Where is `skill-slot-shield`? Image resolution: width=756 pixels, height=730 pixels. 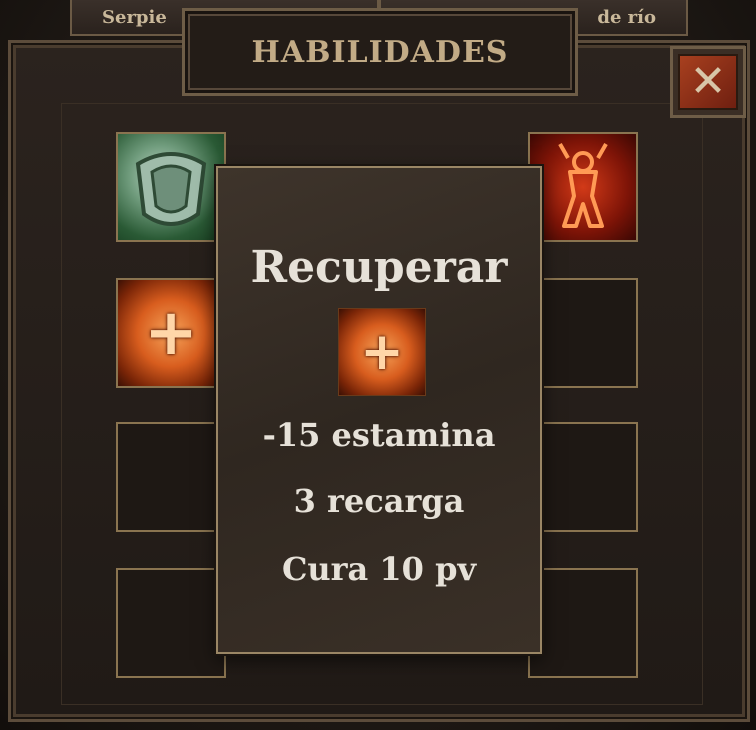 skill-slot-shield is located at coordinates (171, 187).